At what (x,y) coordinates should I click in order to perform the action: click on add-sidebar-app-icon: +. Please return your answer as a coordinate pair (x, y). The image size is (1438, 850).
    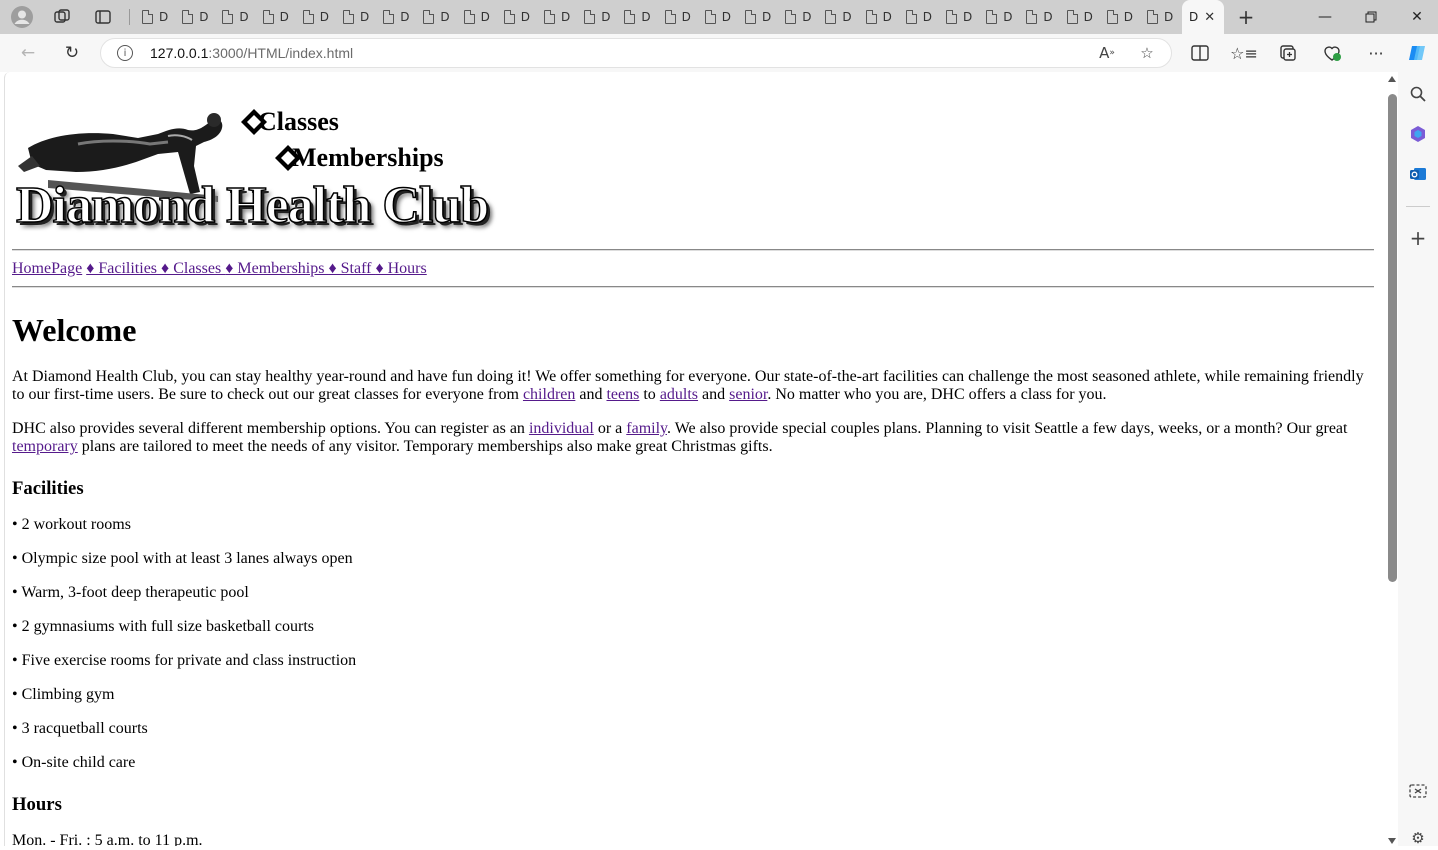
    Looking at the image, I should click on (1418, 238).